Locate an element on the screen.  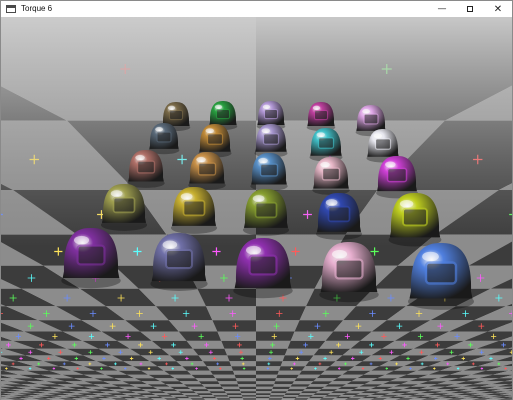
window-controls: — ✕ is located at coordinates (470, 9).